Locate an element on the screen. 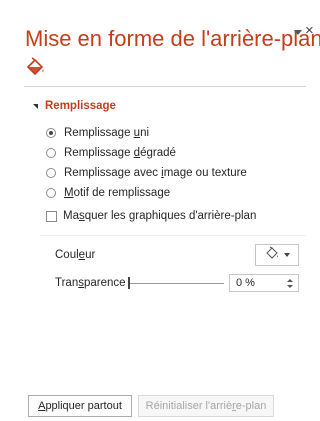  radio-label: Motif de remplissage is located at coordinates (117, 193).